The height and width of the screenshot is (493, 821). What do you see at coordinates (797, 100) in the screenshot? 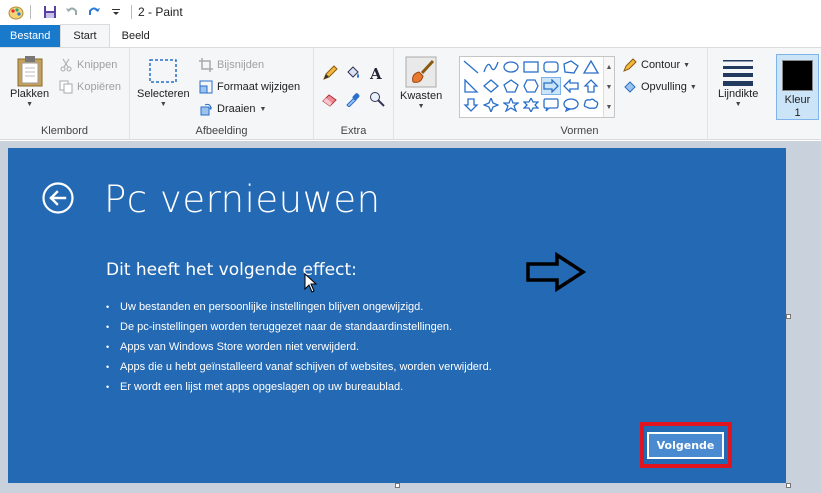
I see `color-label-text: Kleur` at bounding box center [797, 100].